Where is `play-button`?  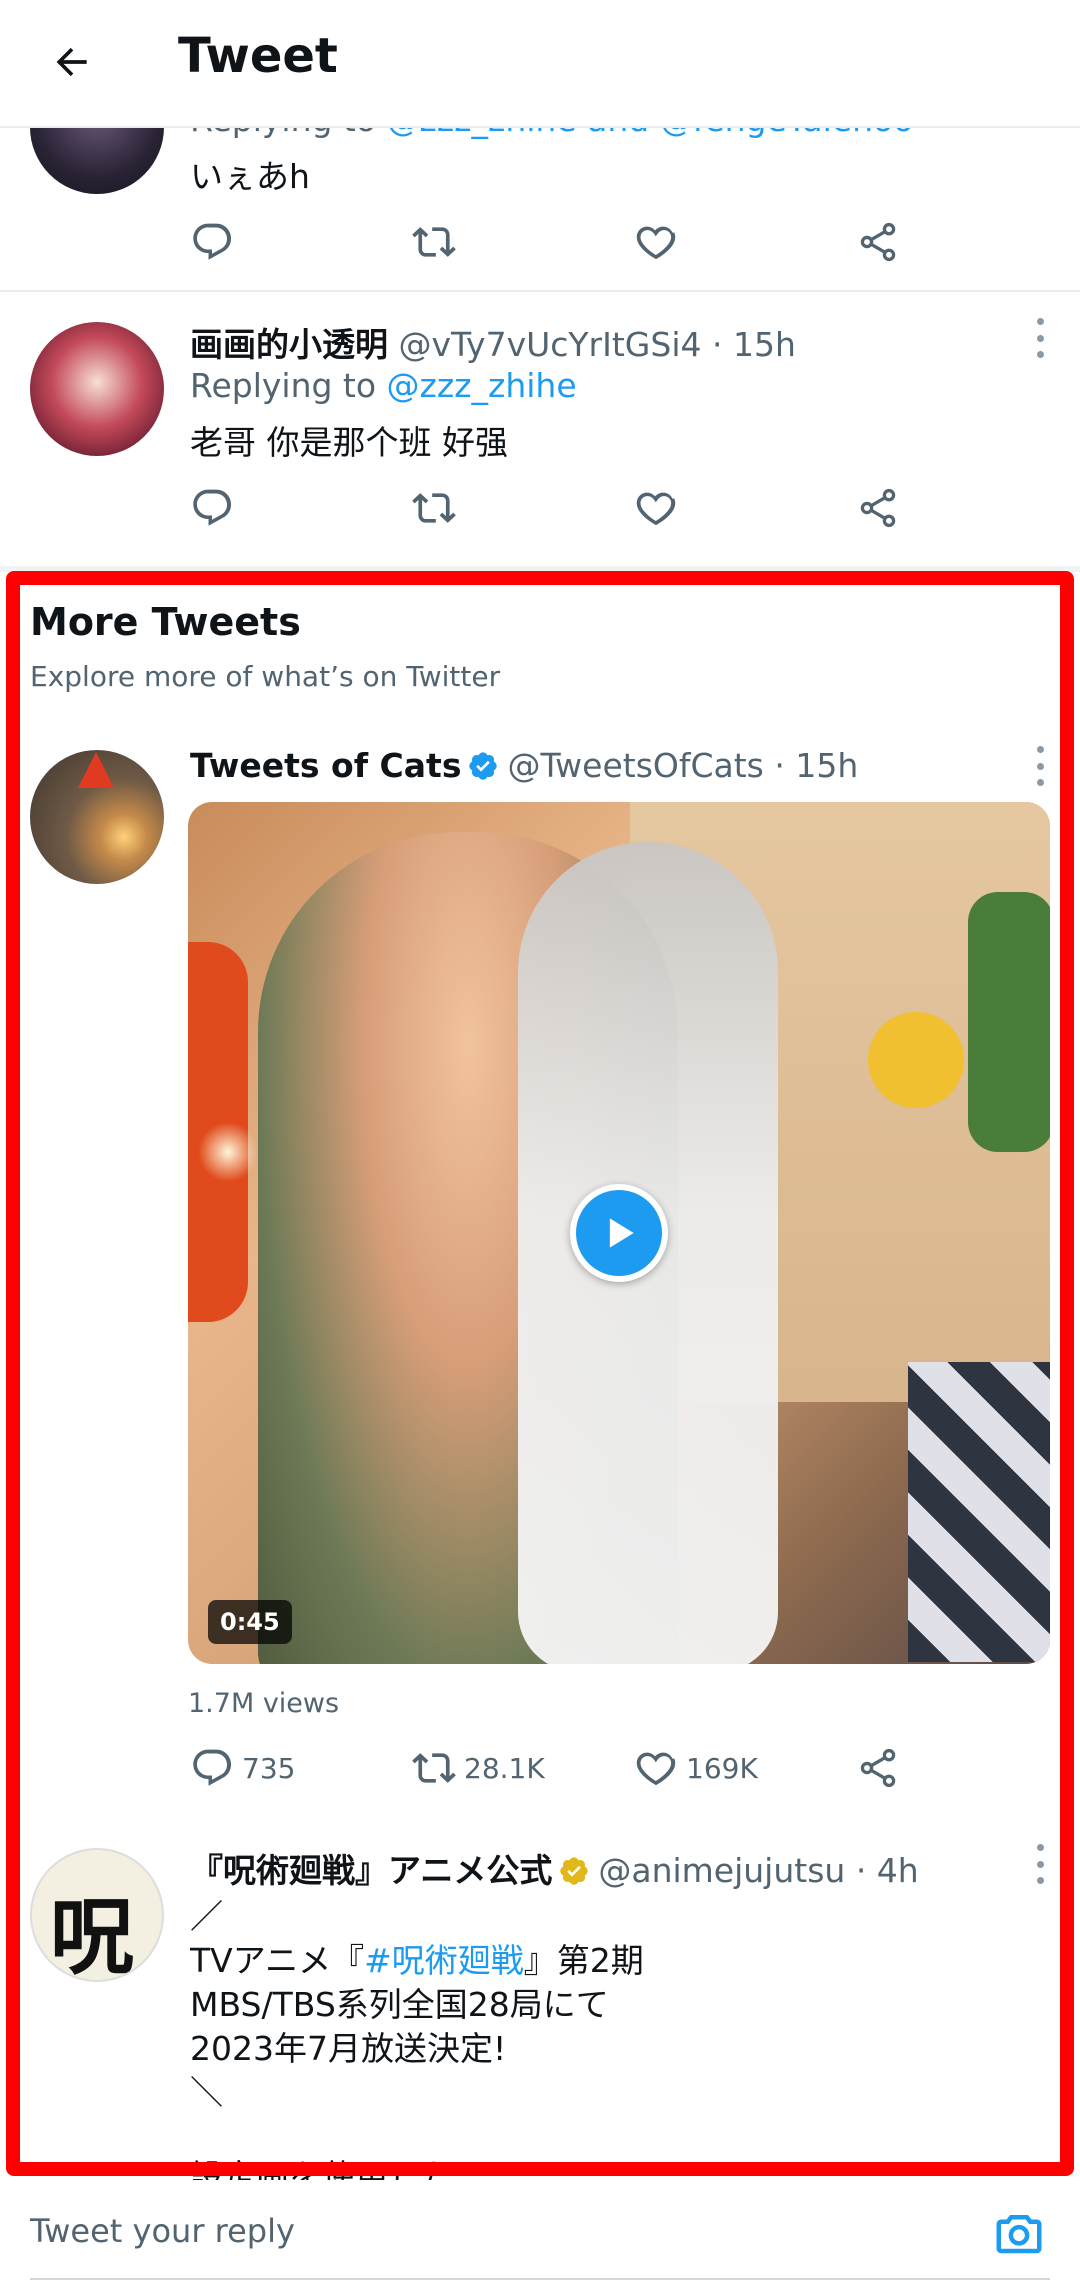 play-button is located at coordinates (619, 1233).